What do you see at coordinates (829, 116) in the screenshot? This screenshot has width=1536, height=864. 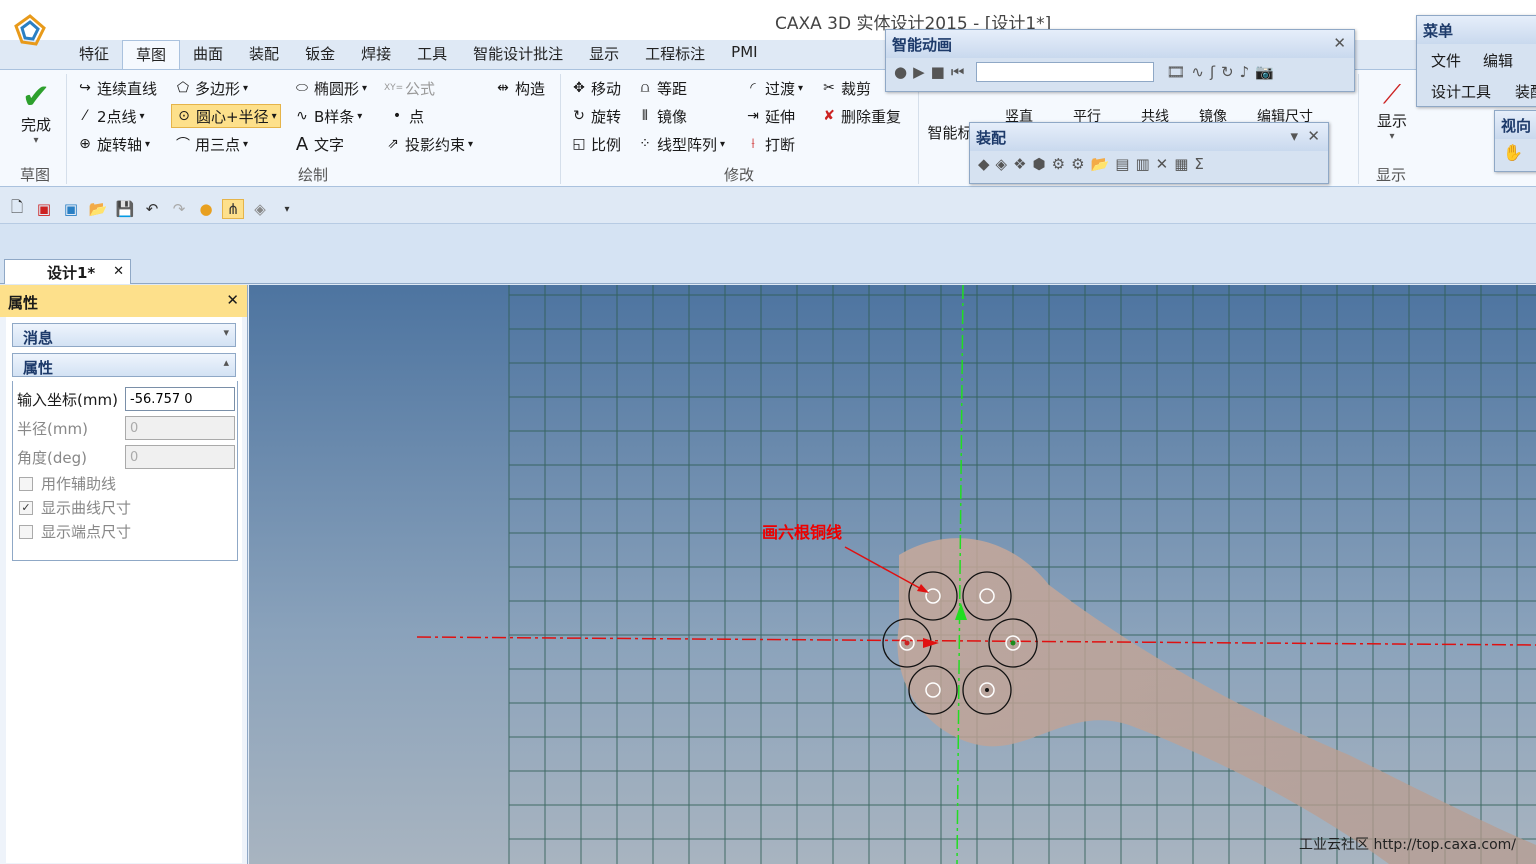 I see `delete-duplicate-icon: ✘` at bounding box center [829, 116].